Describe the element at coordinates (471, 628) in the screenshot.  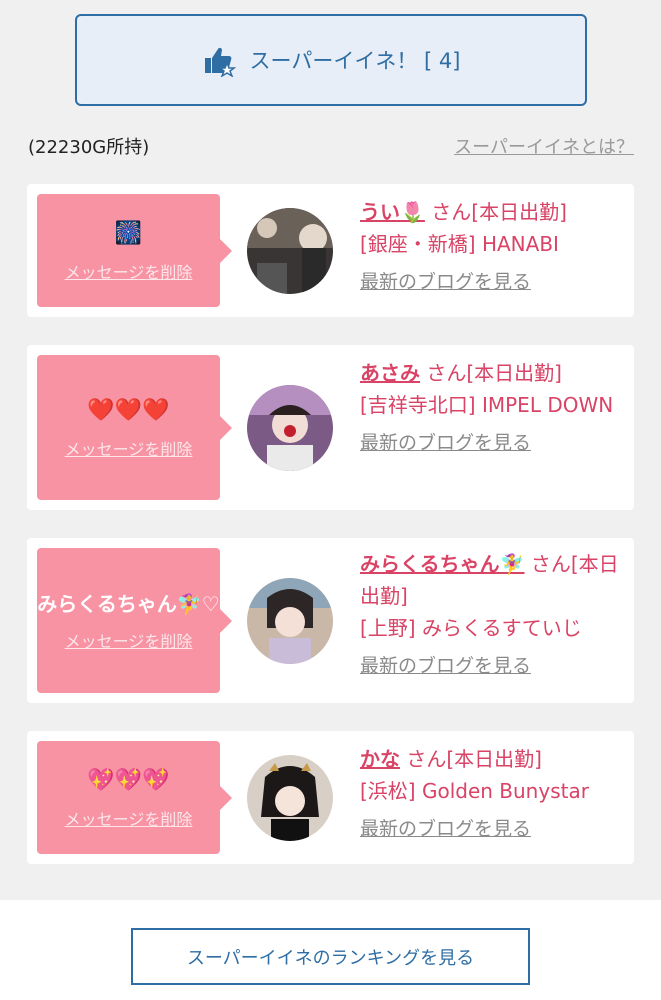
I see `shop-name: [上野] みらくるすていじ` at that location.